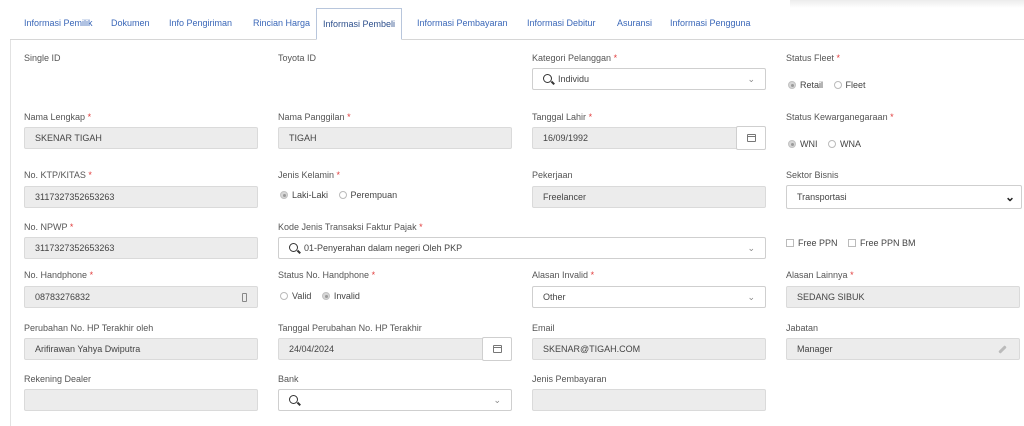 The width and height of the screenshot is (1024, 426). Describe the element at coordinates (569, 379) in the screenshot. I see `jenis-pembayaran-label: Jenis Pembayaran` at that location.